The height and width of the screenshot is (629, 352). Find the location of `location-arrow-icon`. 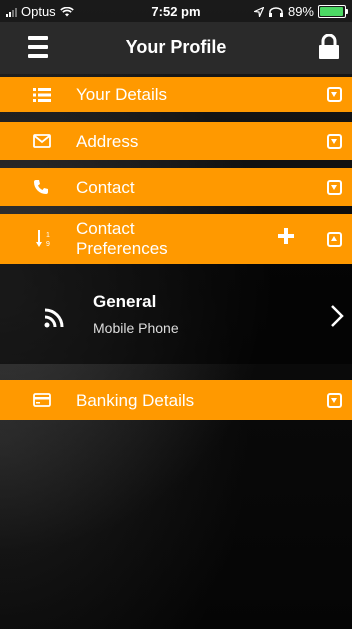

location-arrow-icon is located at coordinates (258, 11).